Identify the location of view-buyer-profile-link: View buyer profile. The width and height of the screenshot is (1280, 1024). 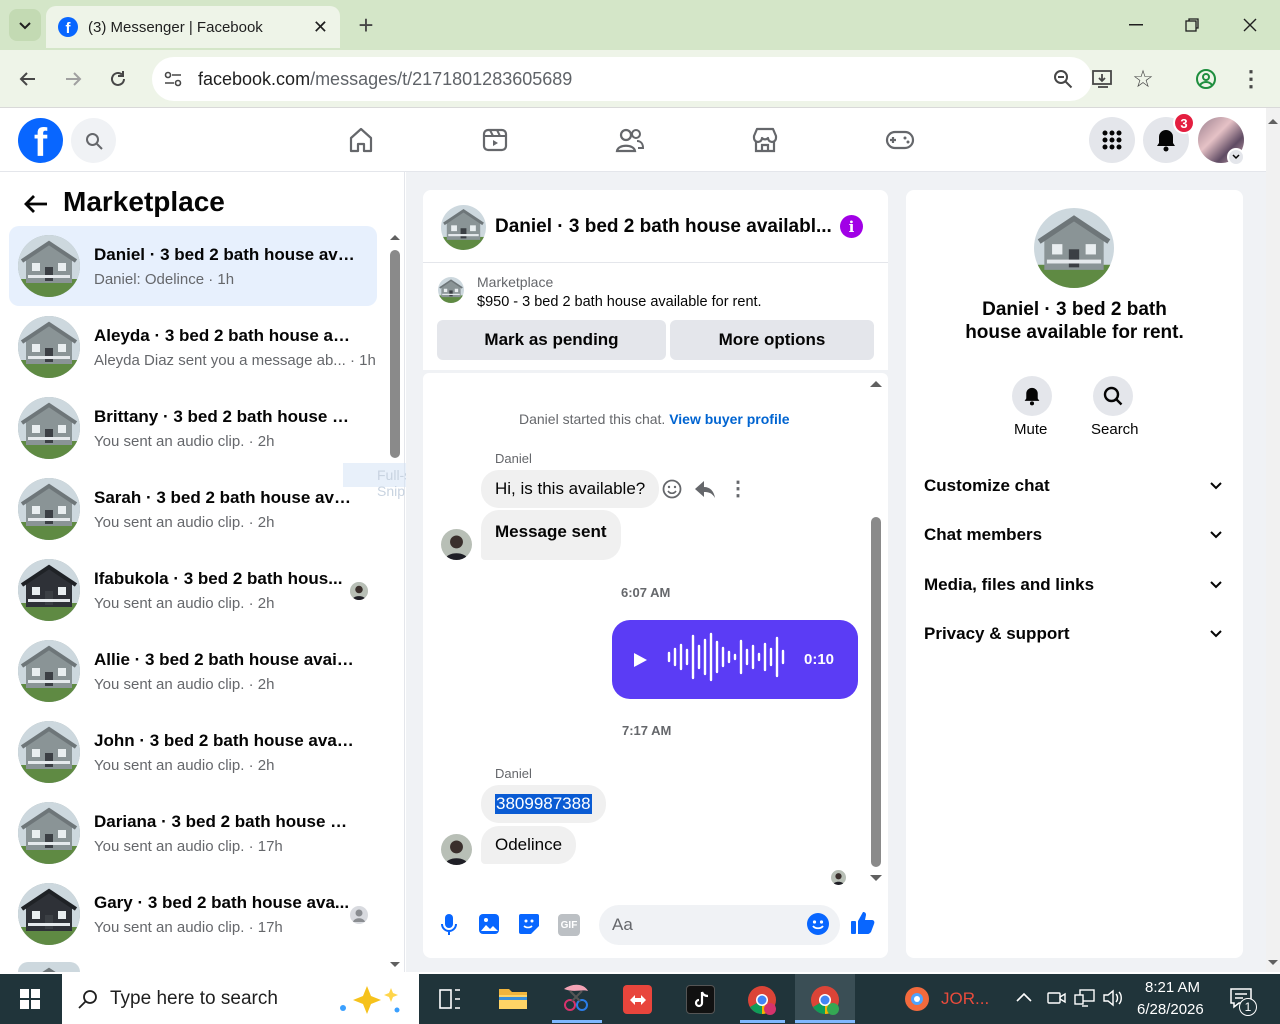
(729, 419).